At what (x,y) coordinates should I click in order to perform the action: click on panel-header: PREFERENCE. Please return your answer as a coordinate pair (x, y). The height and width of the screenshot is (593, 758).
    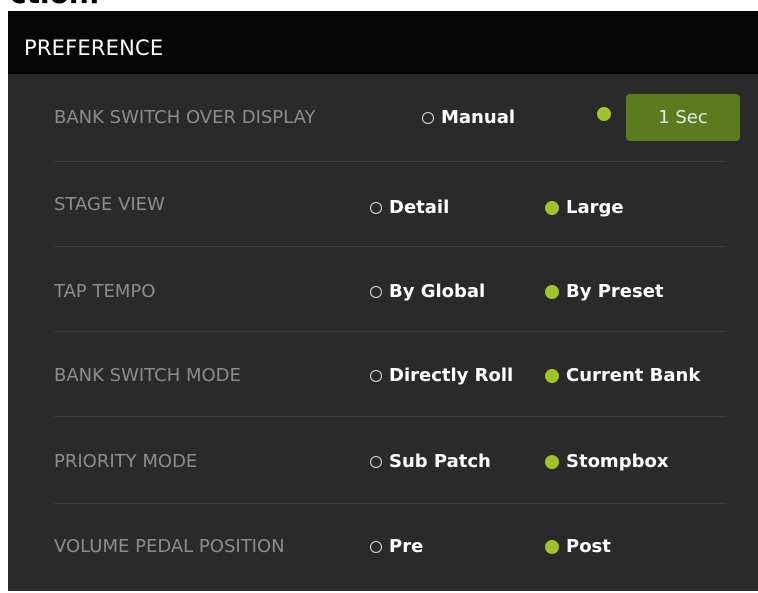
    Looking at the image, I should click on (383, 42).